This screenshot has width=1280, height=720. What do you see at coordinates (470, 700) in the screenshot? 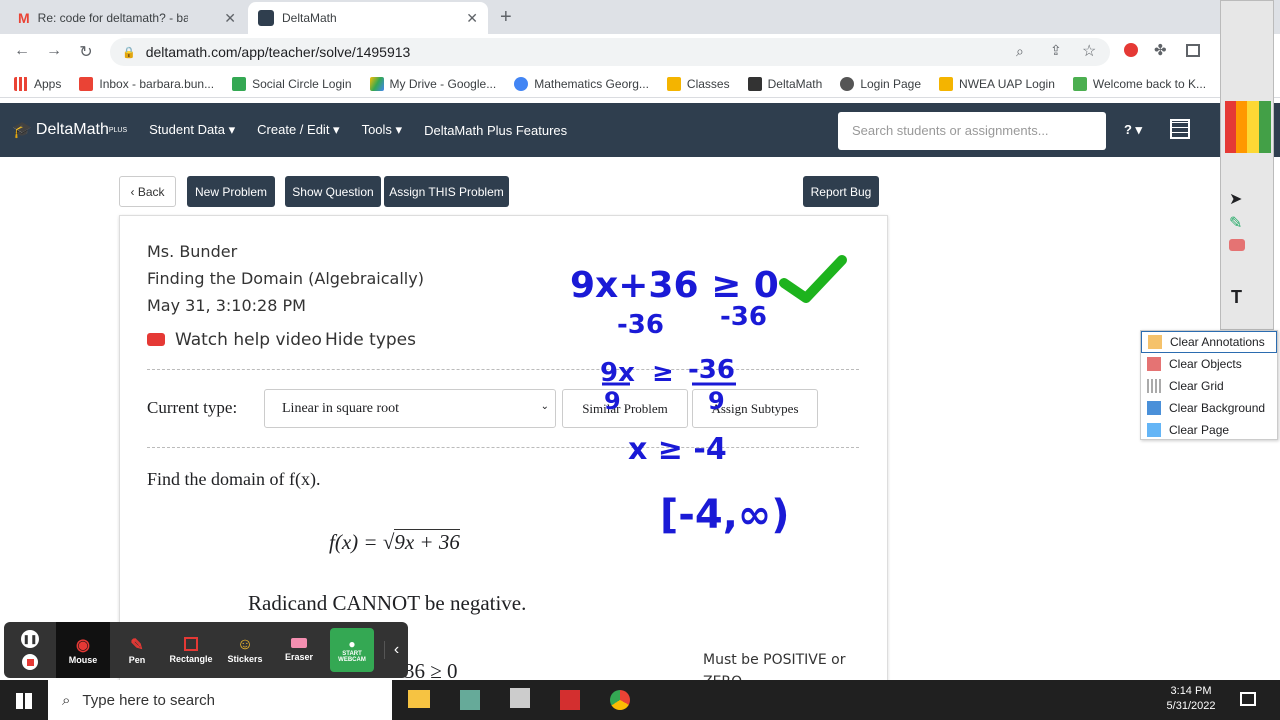
I see `app-icon` at bounding box center [470, 700].